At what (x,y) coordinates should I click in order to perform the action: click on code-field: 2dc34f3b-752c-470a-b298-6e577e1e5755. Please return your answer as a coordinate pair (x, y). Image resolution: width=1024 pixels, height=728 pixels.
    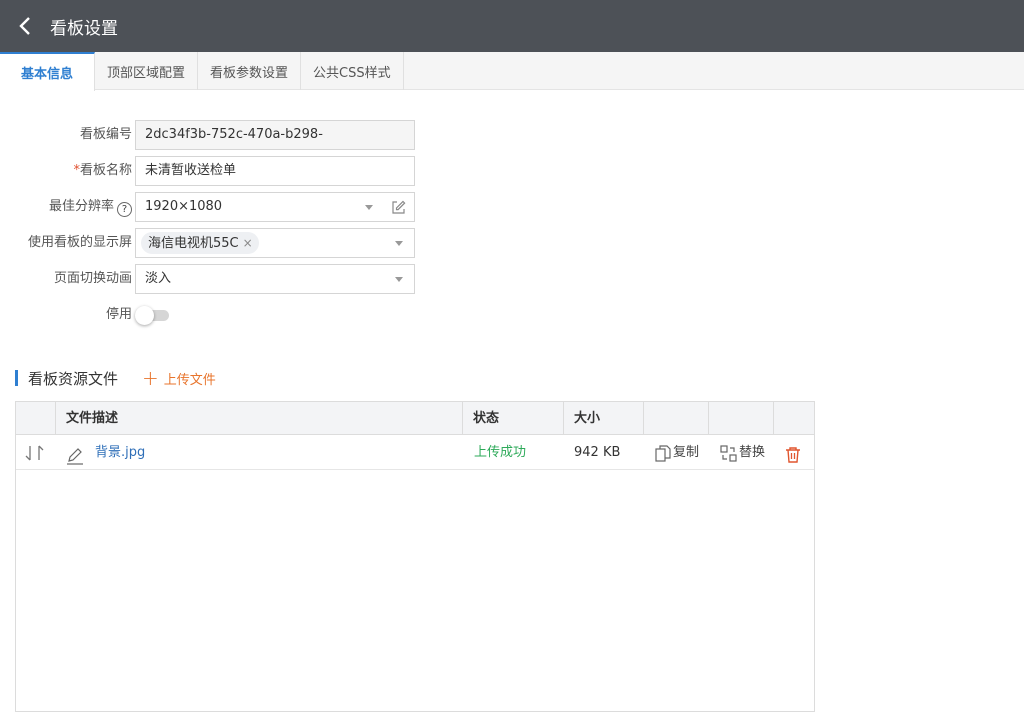
    Looking at the image, I should click on (275, 145).